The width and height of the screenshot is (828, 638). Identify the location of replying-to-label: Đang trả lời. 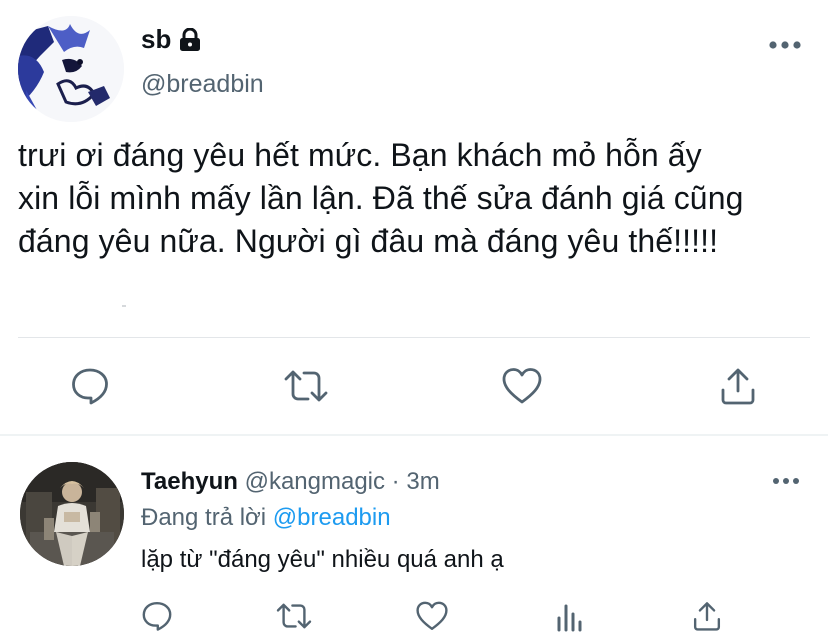
(207, 517).